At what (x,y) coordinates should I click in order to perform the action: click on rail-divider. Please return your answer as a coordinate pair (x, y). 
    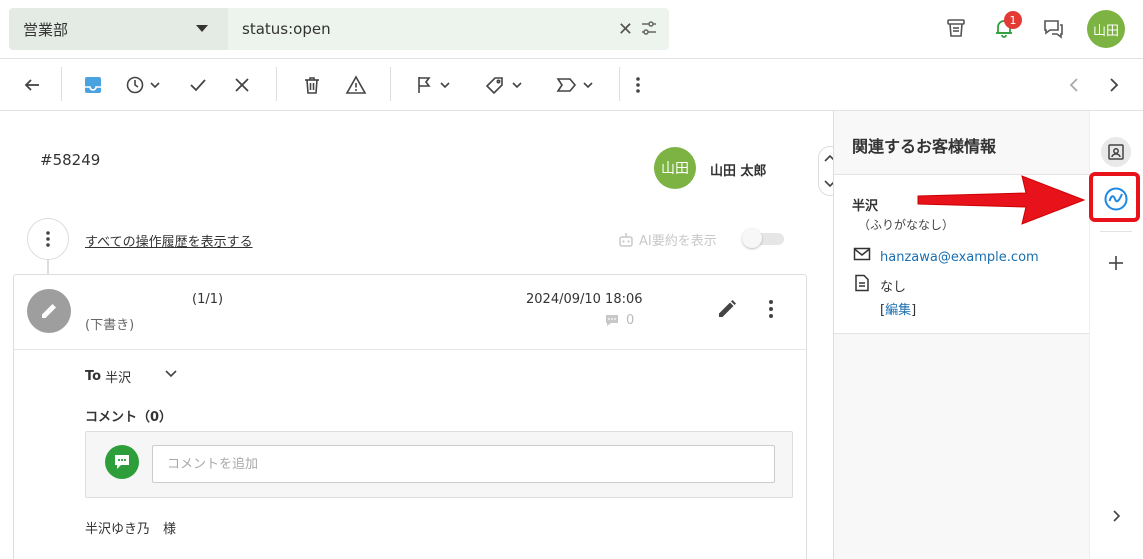
    Looking at the image, I should click on (1116, 231).